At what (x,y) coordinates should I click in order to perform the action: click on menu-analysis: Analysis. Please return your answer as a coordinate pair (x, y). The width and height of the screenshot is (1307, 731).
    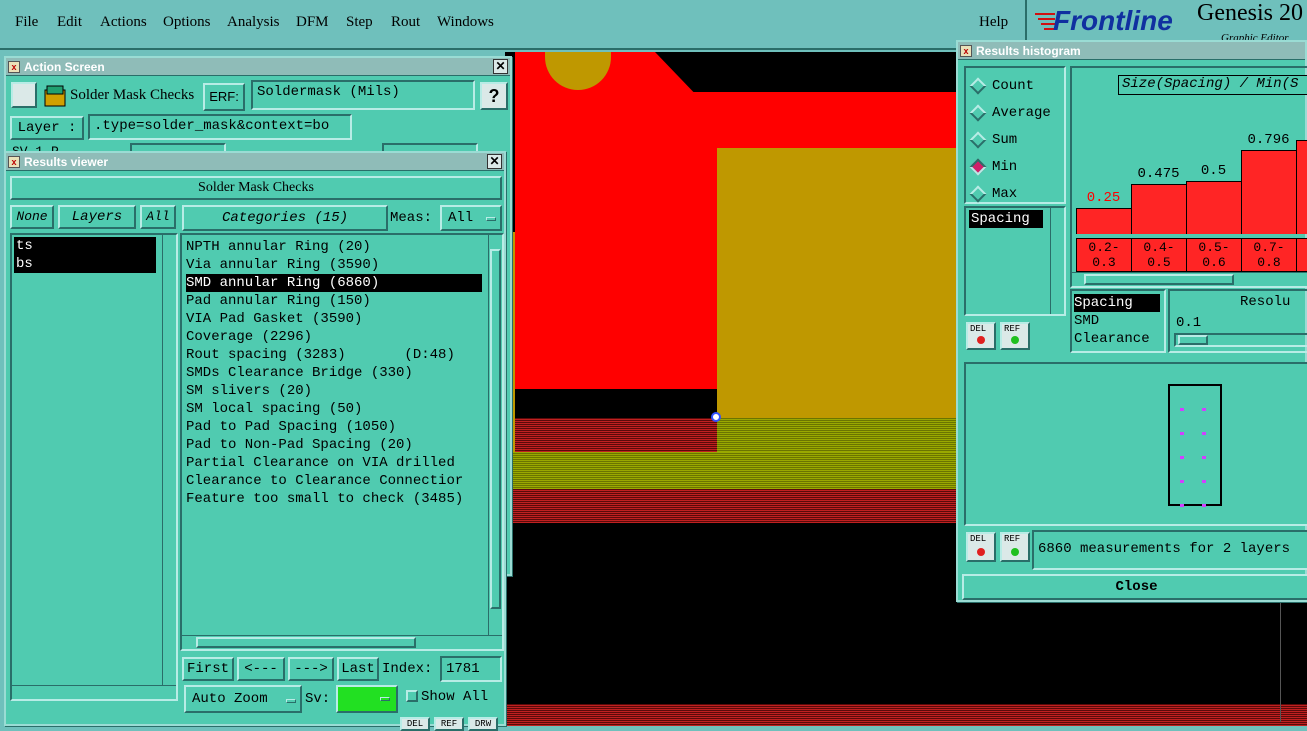
    Looking at the image, I should click on (253, 22).